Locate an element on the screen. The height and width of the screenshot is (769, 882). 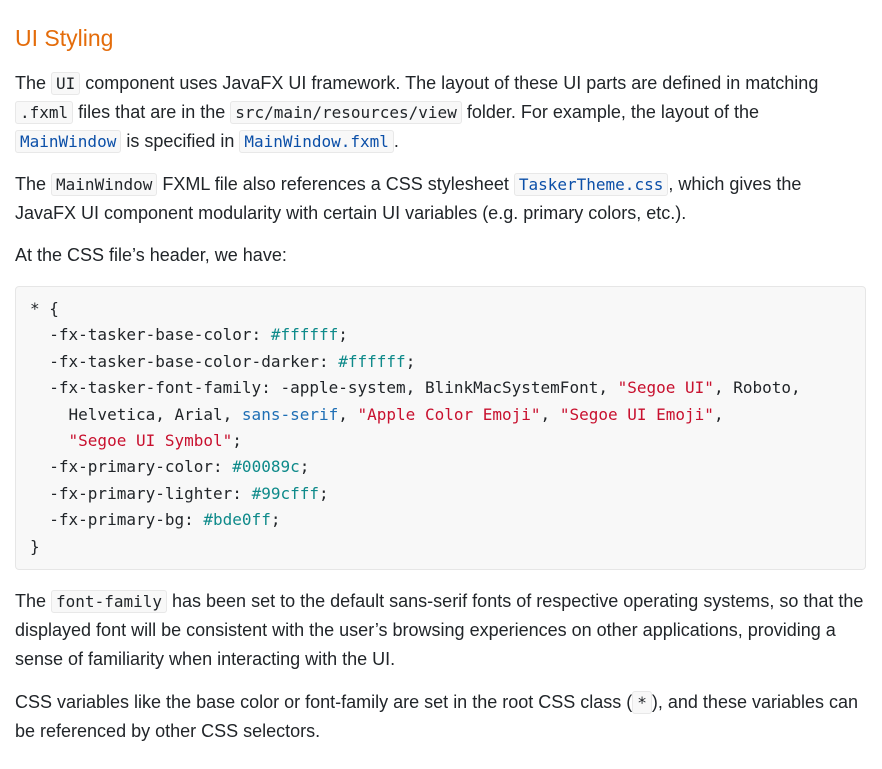
code-color-value: #99cfff is located at coordinates (285, 493).